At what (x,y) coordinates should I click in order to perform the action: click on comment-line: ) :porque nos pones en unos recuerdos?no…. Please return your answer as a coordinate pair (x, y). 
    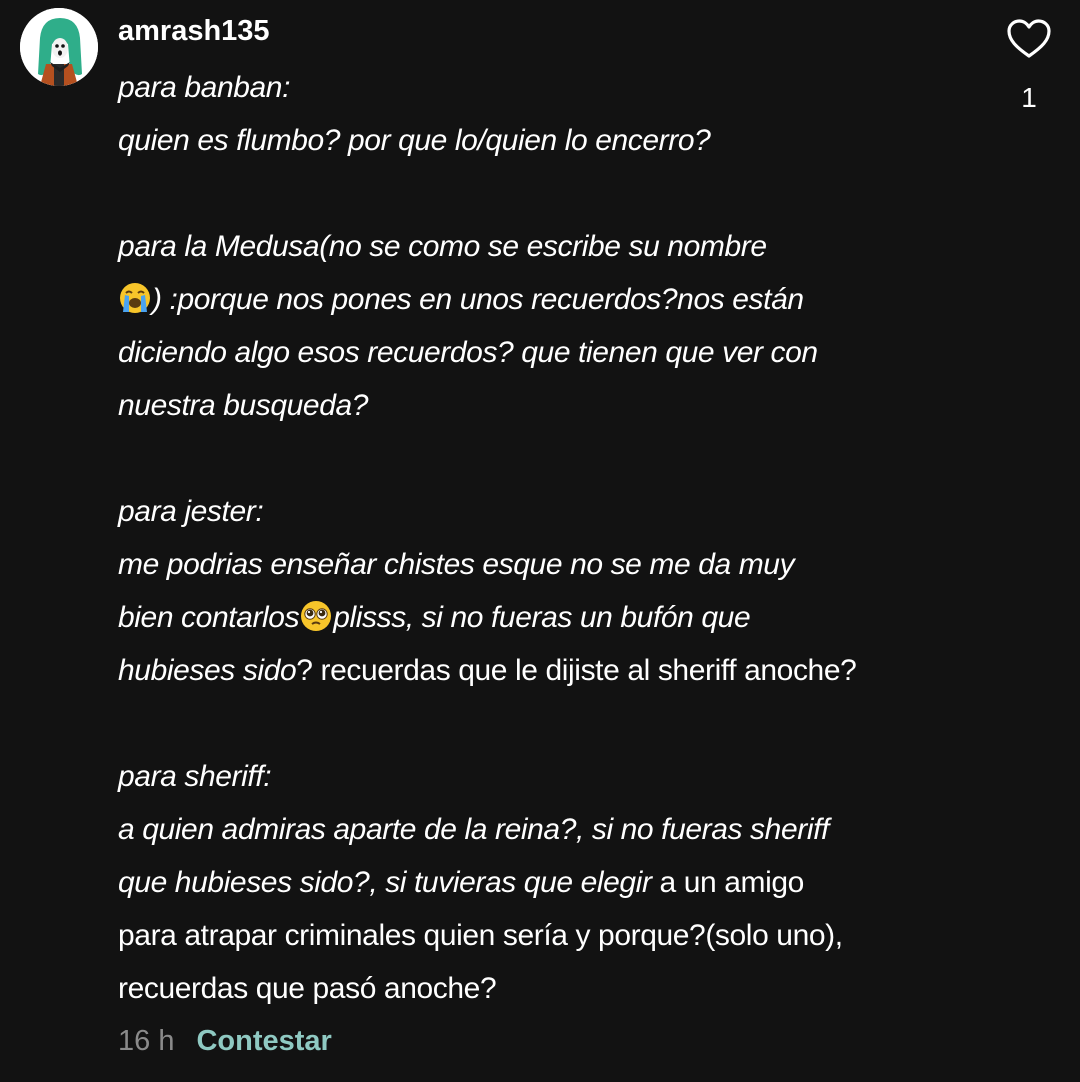
    Looking at the image, I should click on (533, 299).